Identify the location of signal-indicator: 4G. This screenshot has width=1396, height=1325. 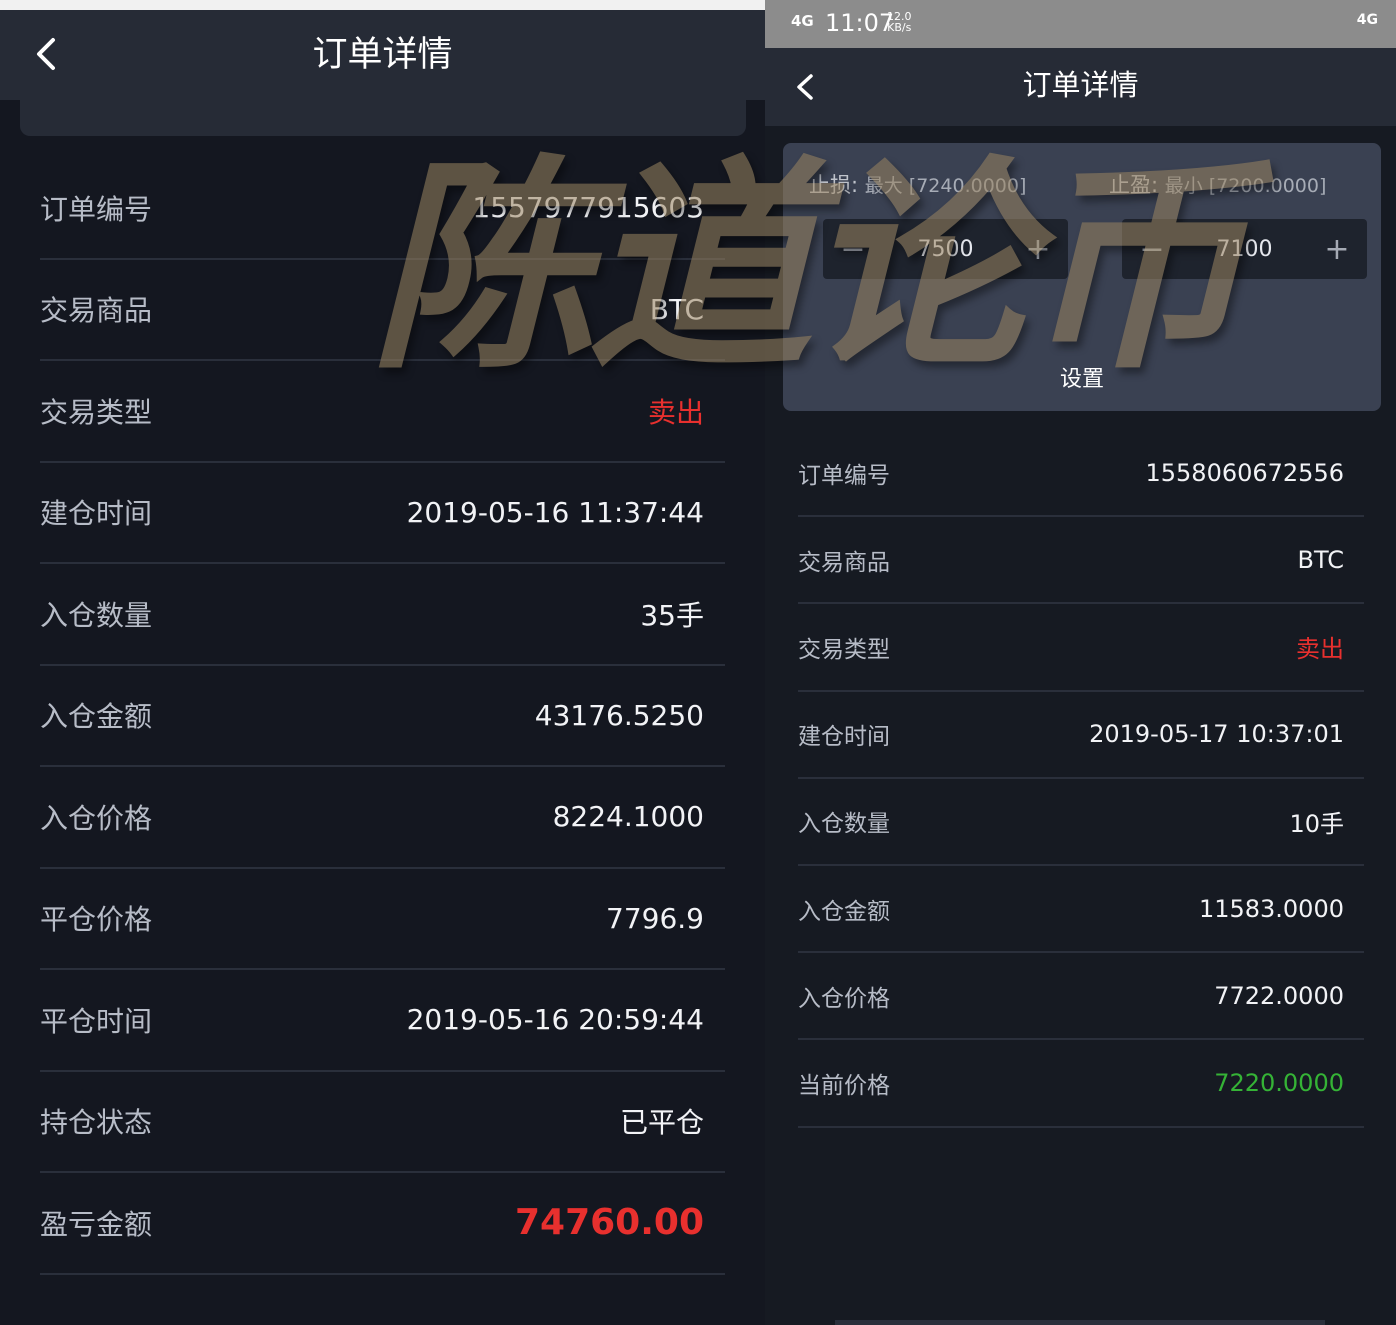
(802, 21).